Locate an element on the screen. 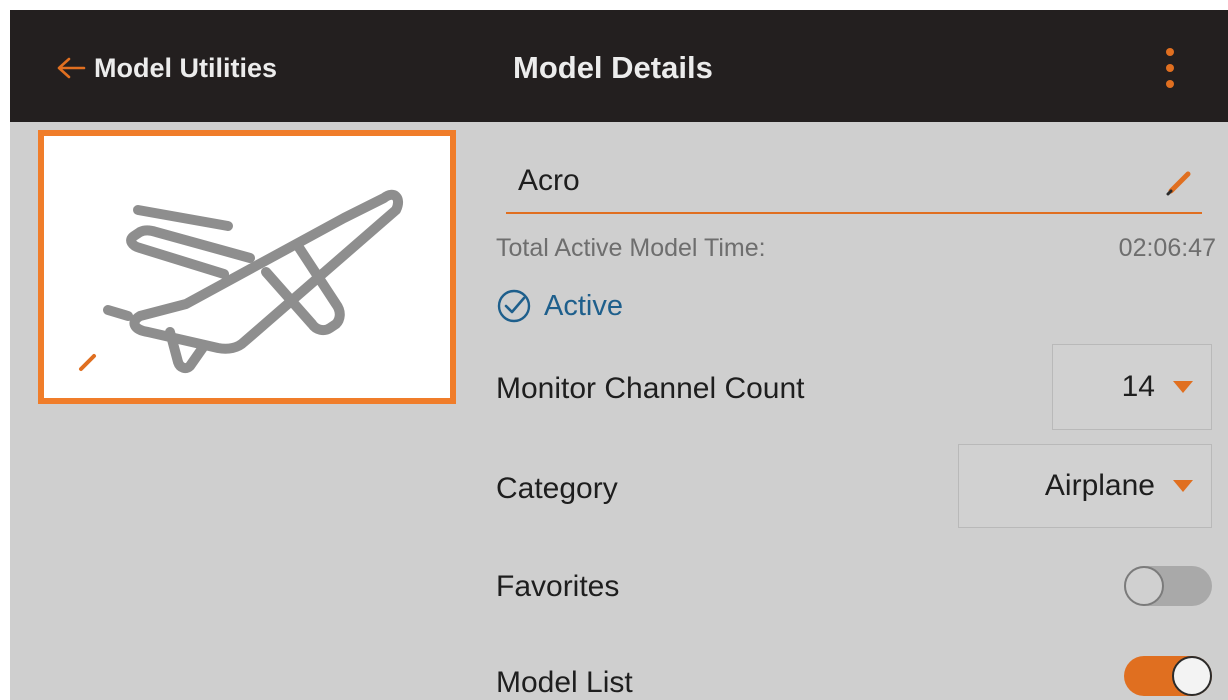 This screenshot has height=700, width=1228. active-time-value: 02:06:47 is located at coordinates (1167, 248).